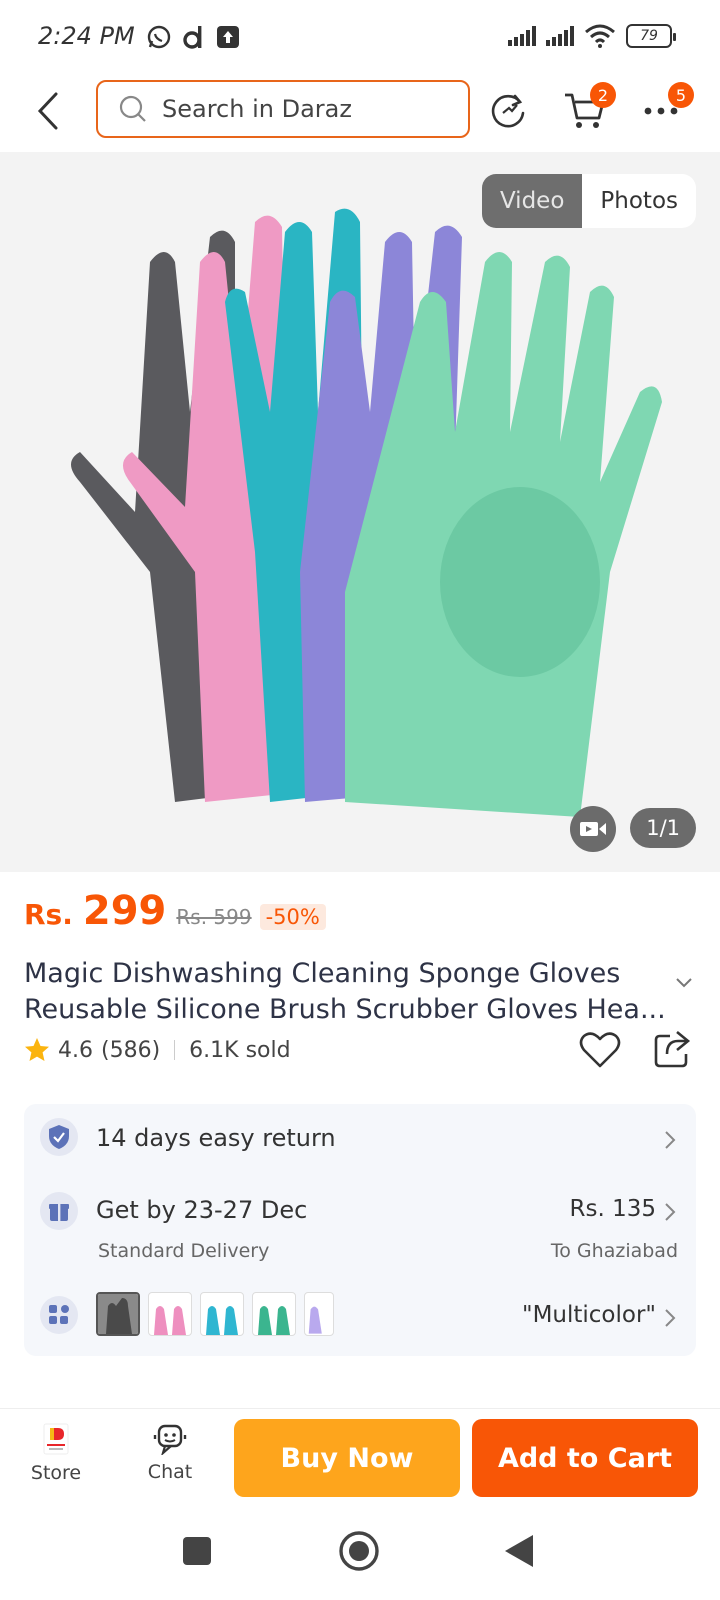  I want to click on system-icons: 79, so click(592, 36).